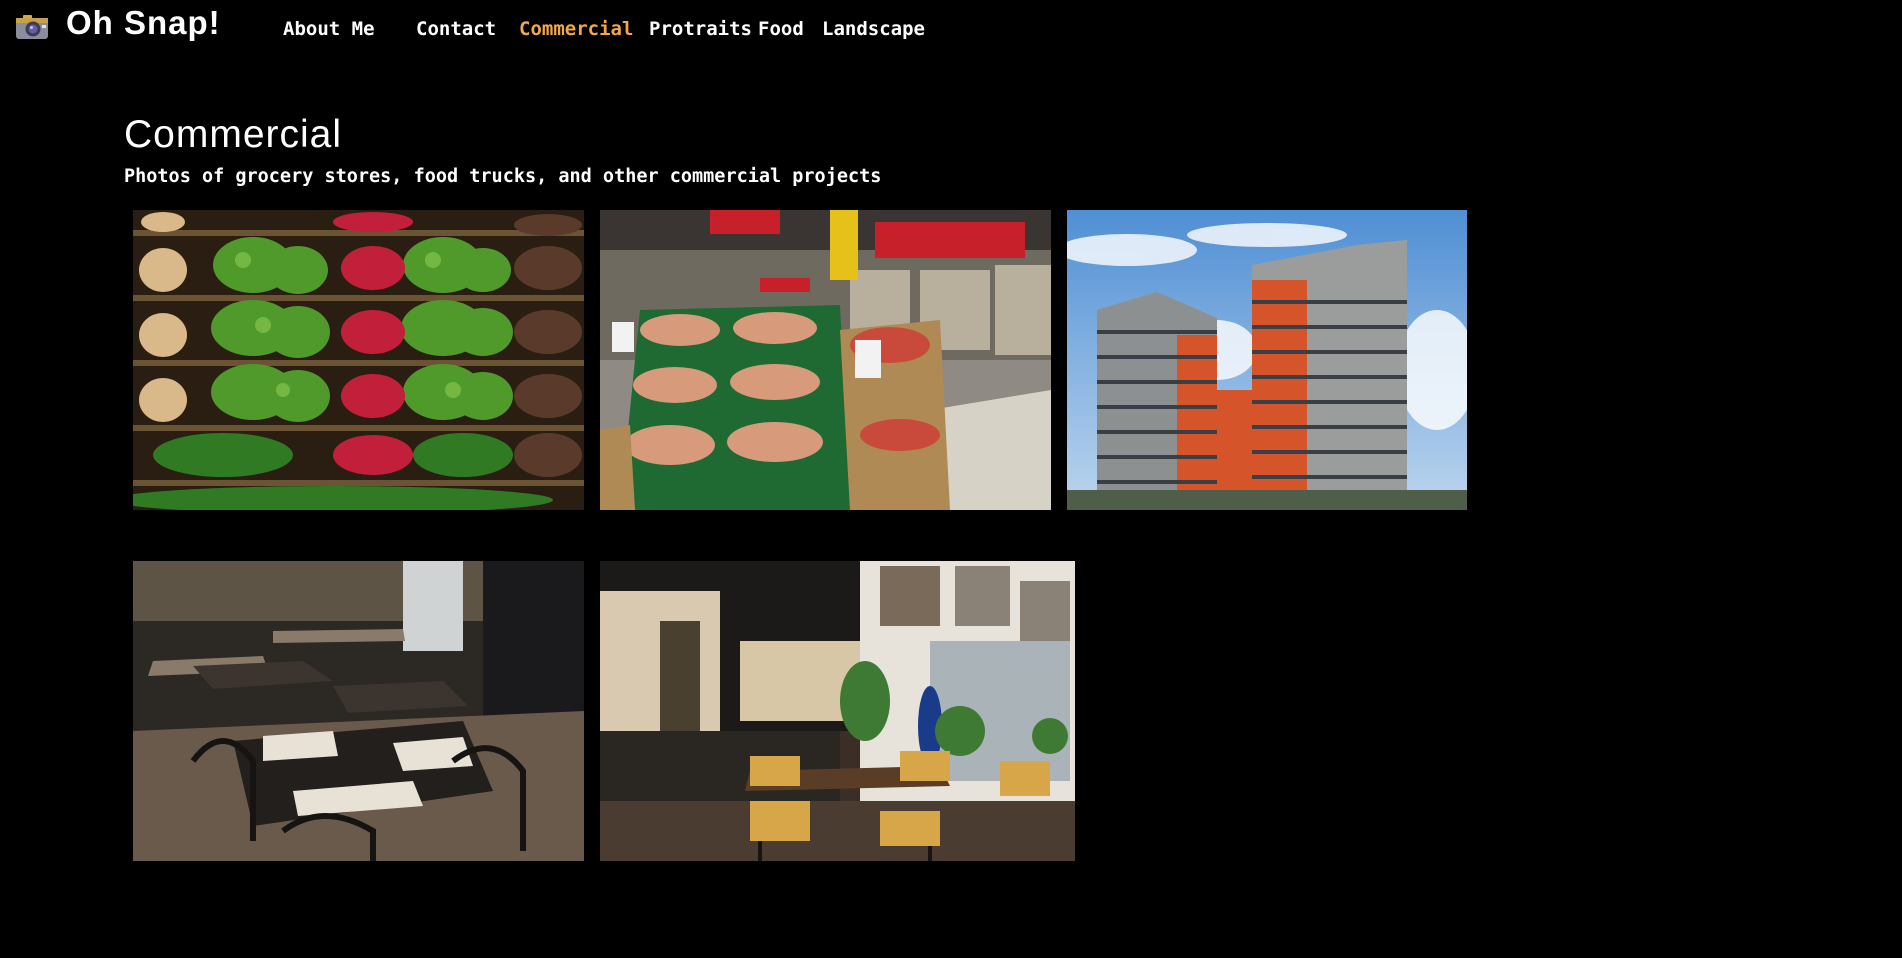 This screenshot has width=1902, height=958. Describe the element at coordinates (358, 711) in the screenshot. I see `gallery-photo-restaurant` at that location.